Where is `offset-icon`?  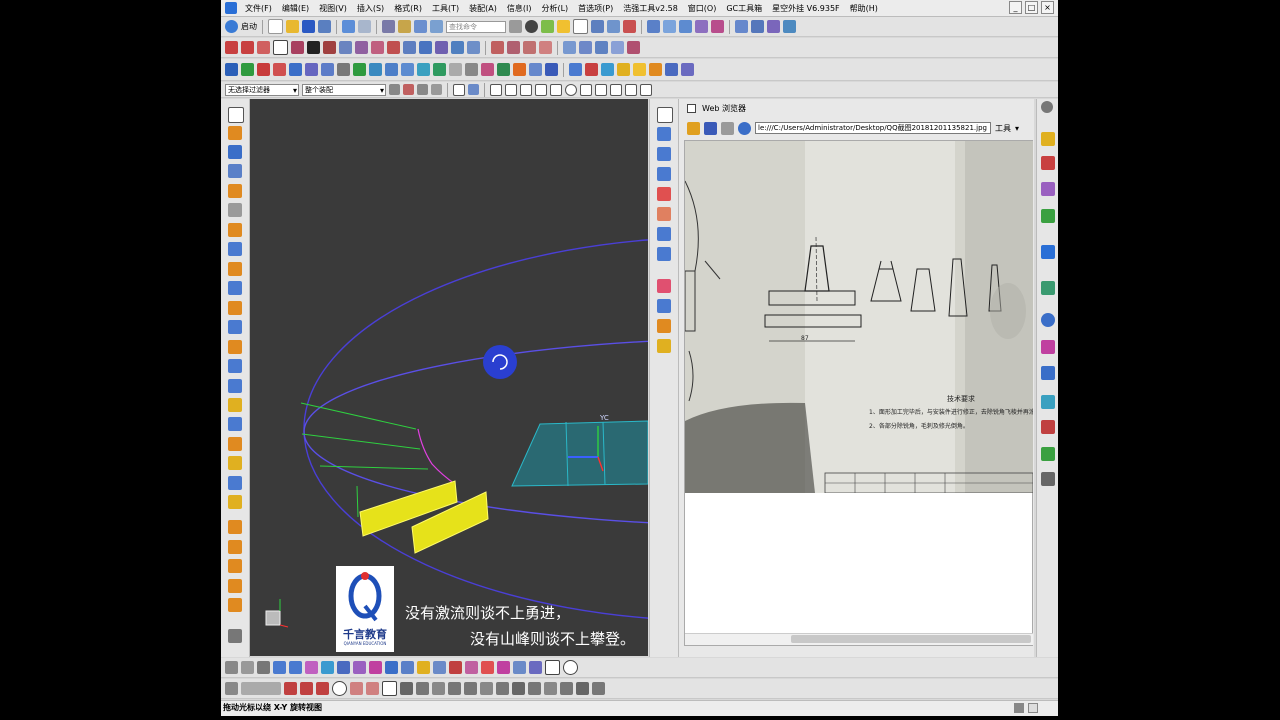
offset-icon is located at coordinates (329, 47).